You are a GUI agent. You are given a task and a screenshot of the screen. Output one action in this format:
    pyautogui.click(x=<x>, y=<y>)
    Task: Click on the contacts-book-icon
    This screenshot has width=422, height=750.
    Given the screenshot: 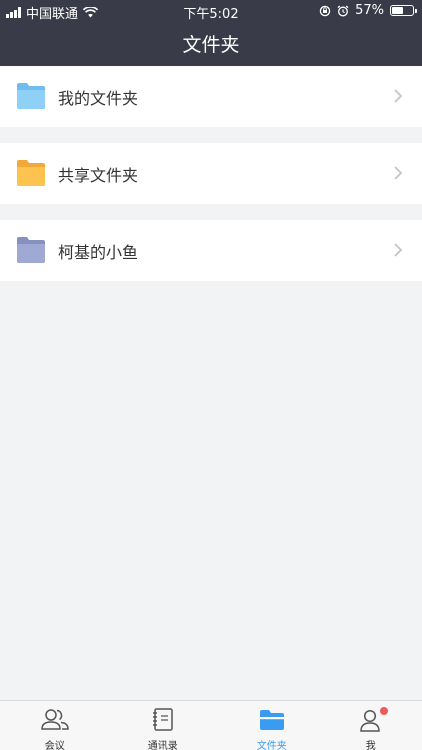 What is the action you would take?
    pyautogui.click(x=162, y=719)
    